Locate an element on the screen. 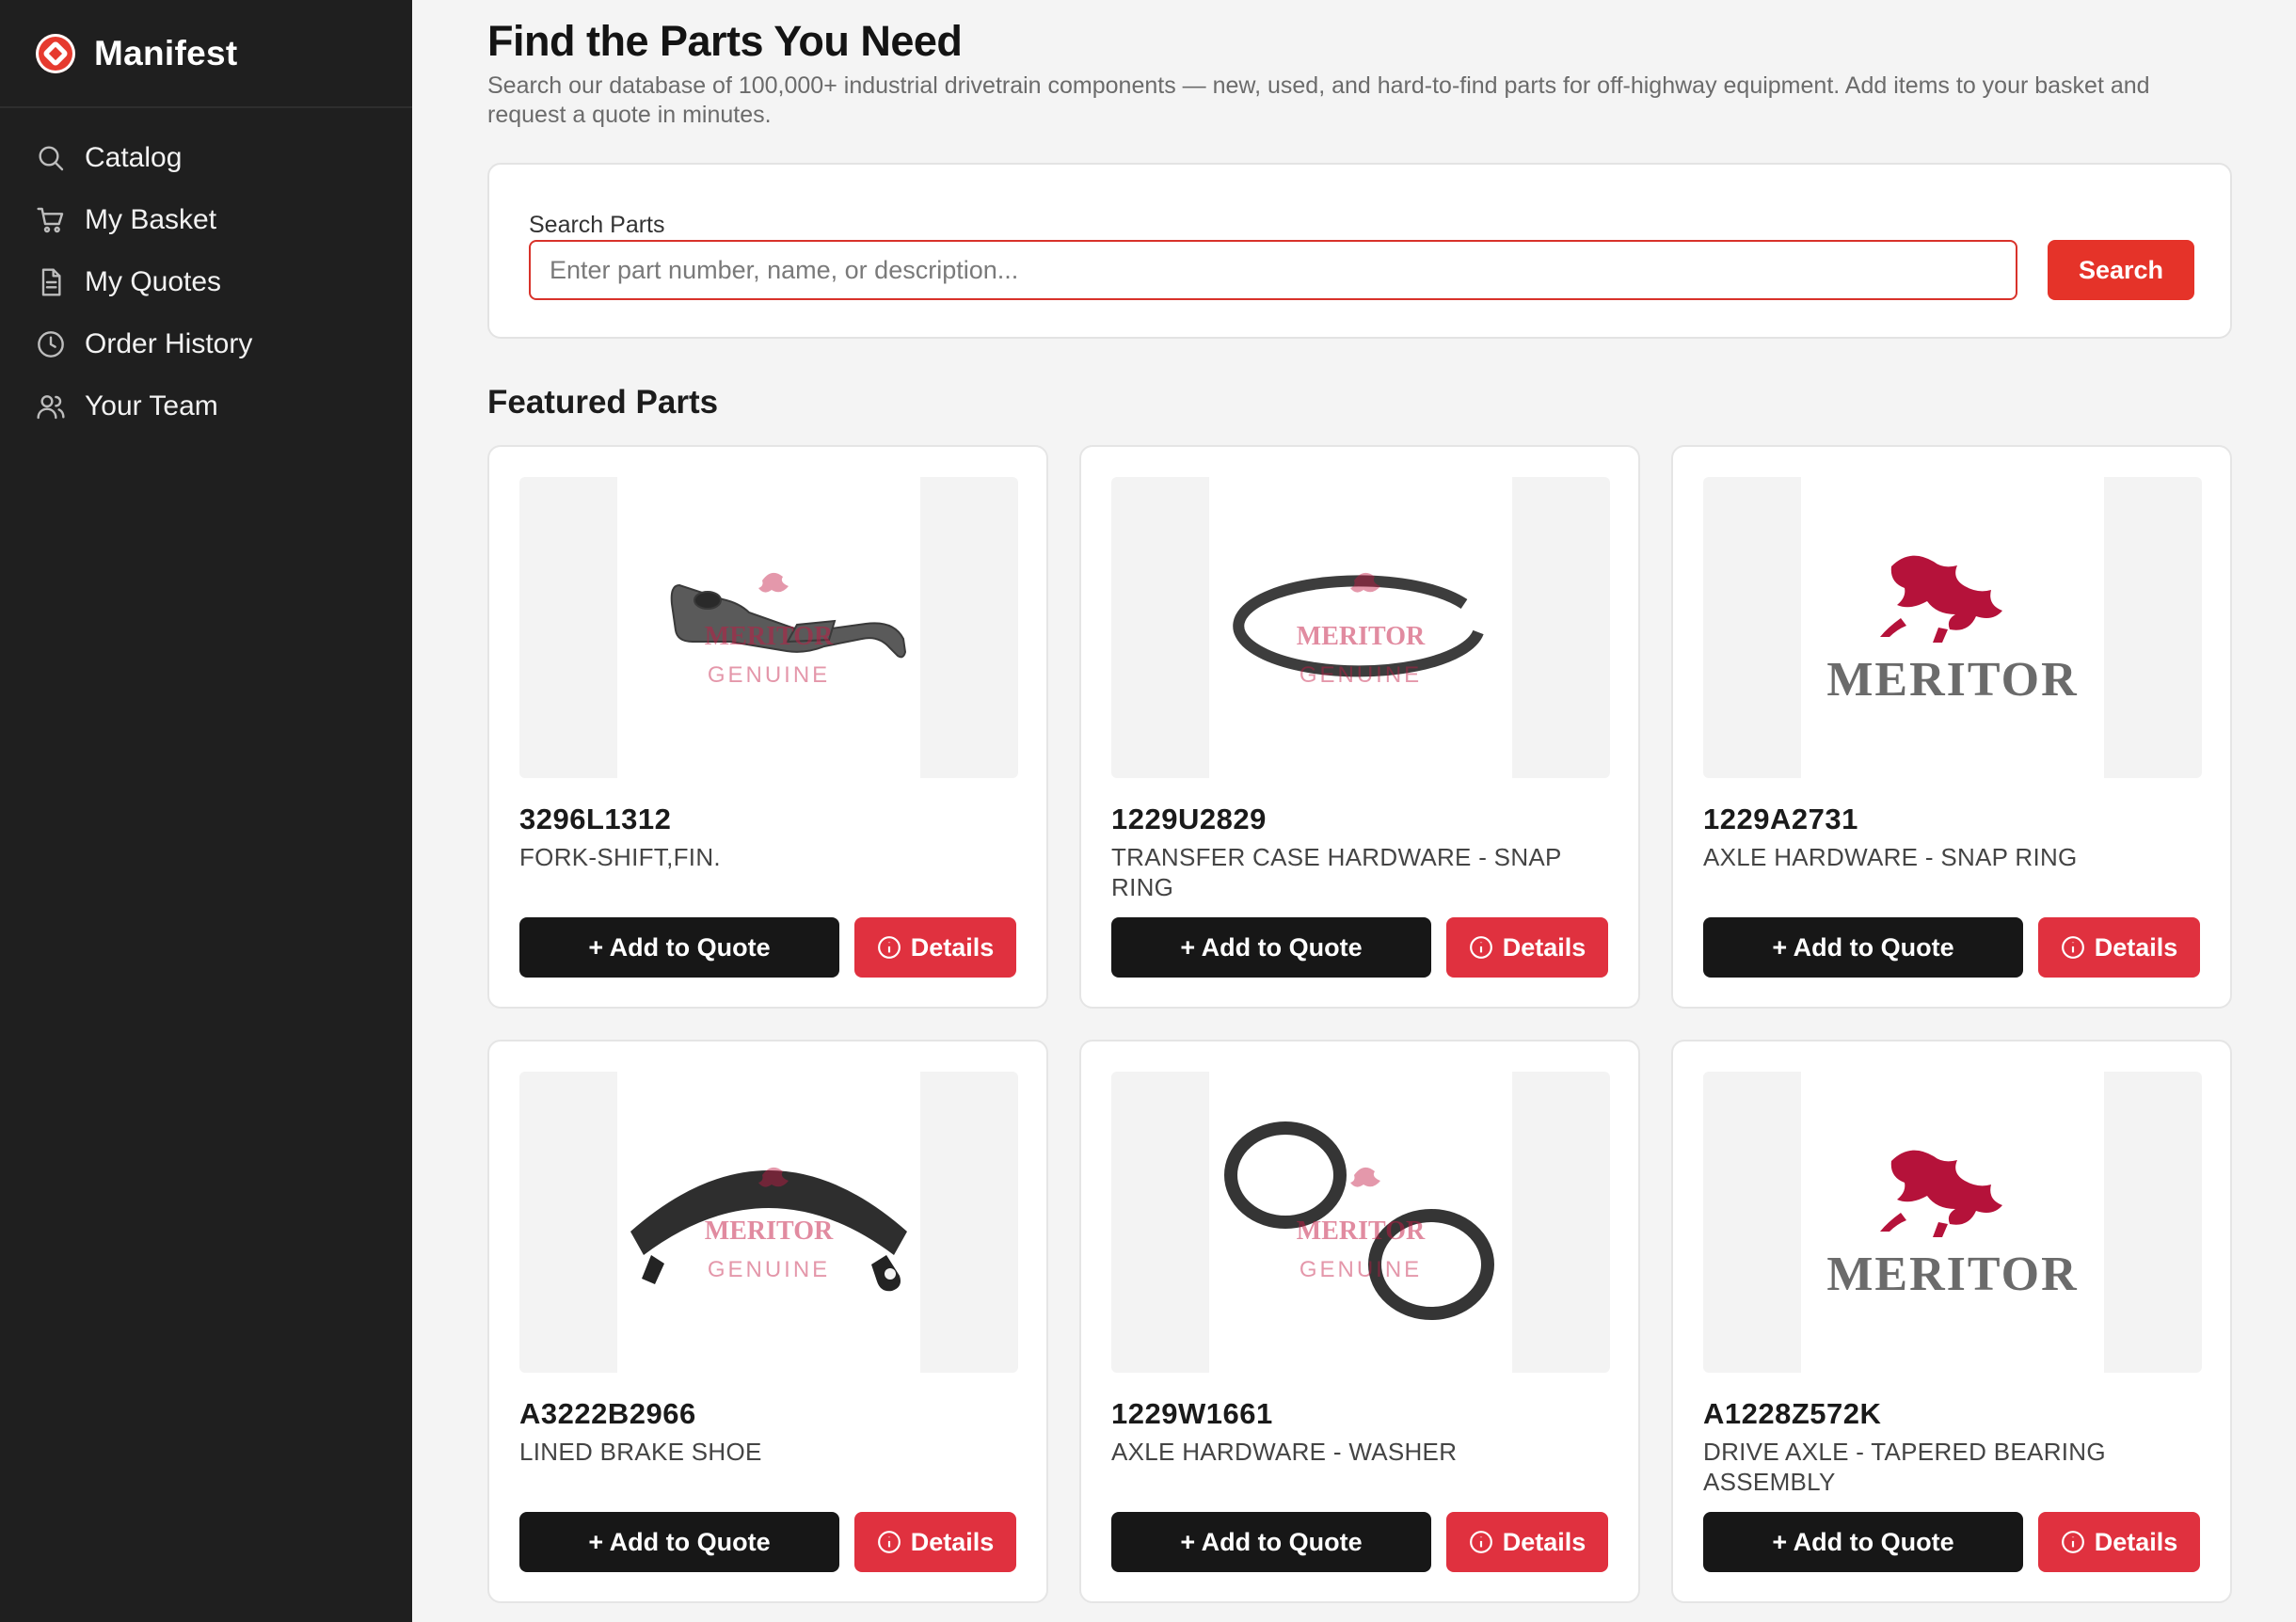  snap-ring-image: MERITOR GENUINE is located at coordinates (1358, 630).